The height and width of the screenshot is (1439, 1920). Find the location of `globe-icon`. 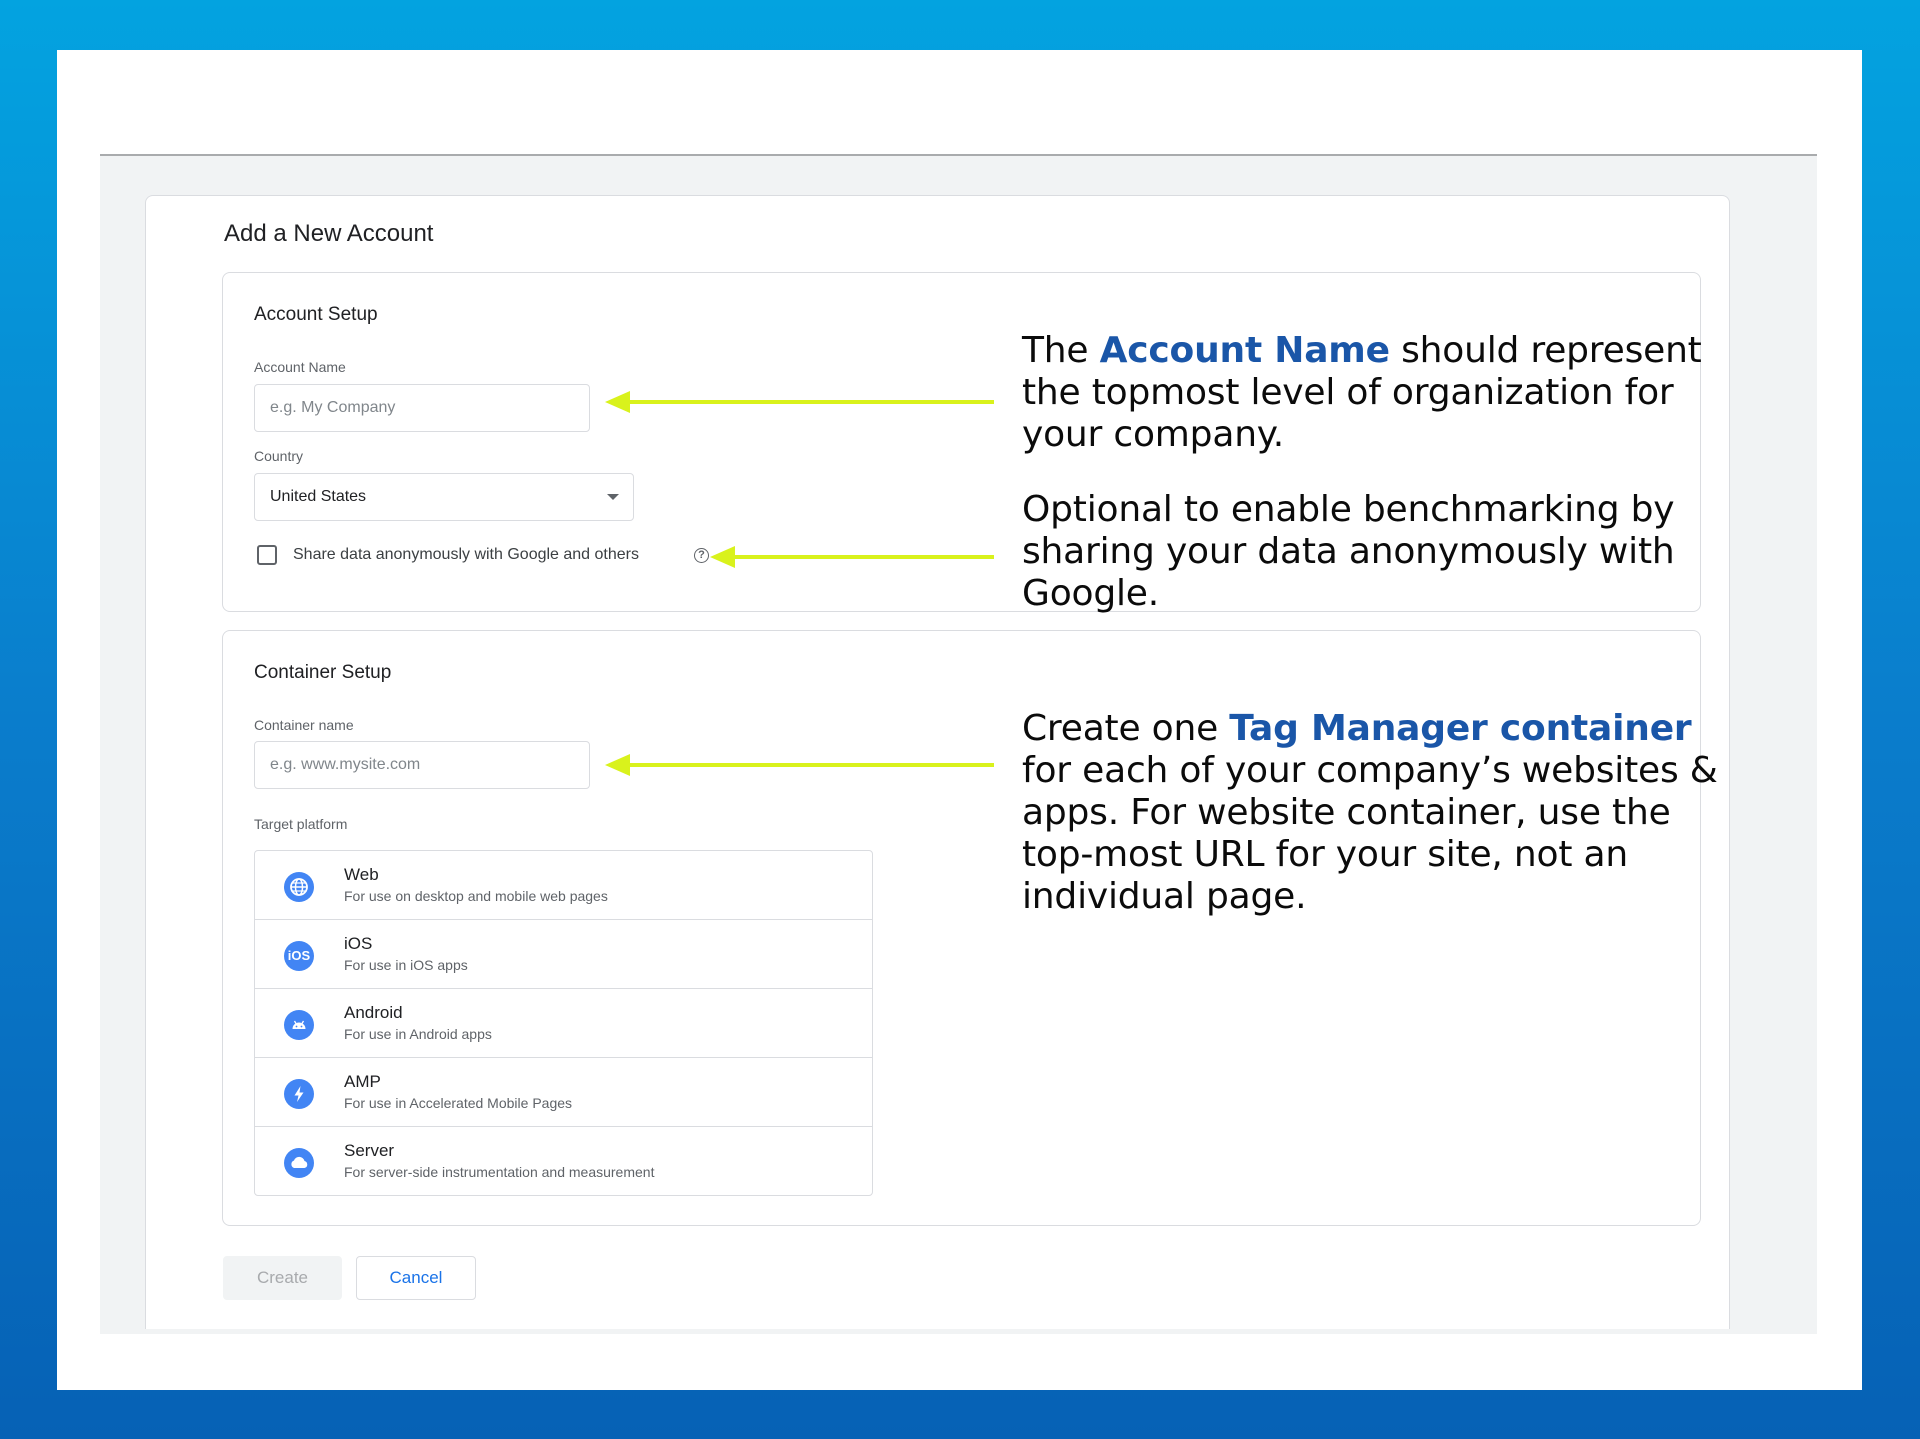

globe-icon is located at coordinates (299, 887).